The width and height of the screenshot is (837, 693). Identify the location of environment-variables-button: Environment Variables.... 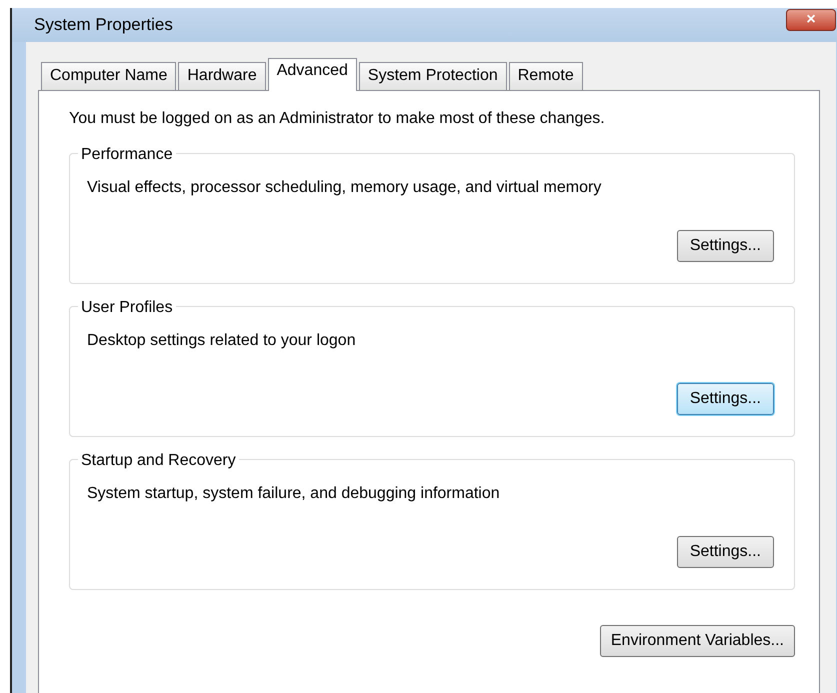
(697, 641).